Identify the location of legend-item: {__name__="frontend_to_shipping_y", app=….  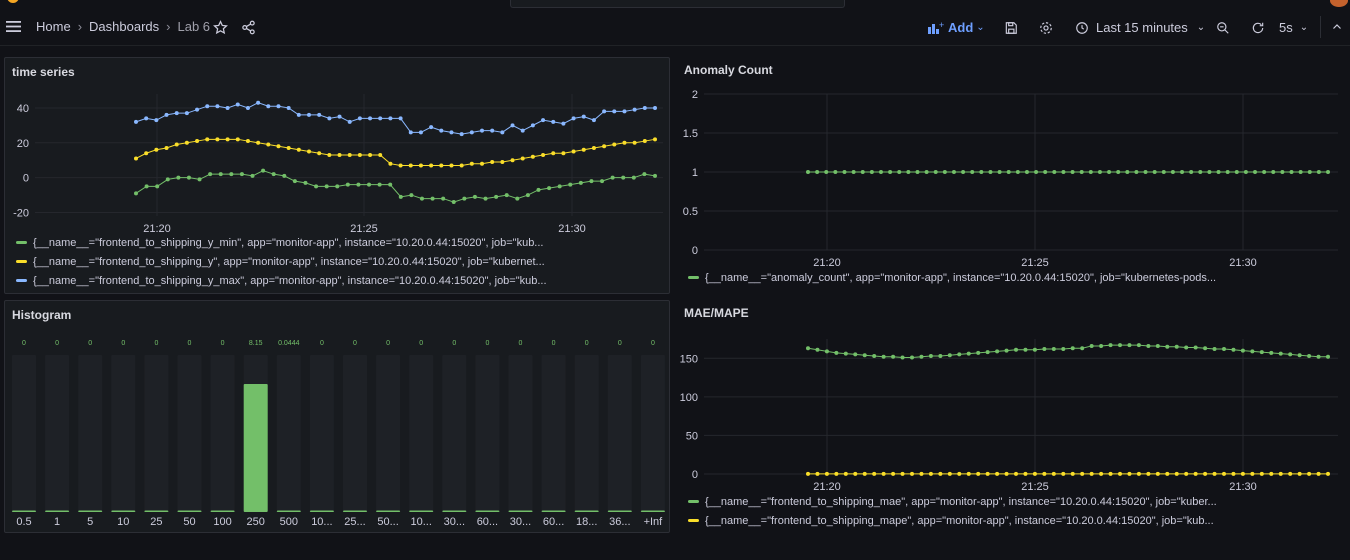
(281, 261).